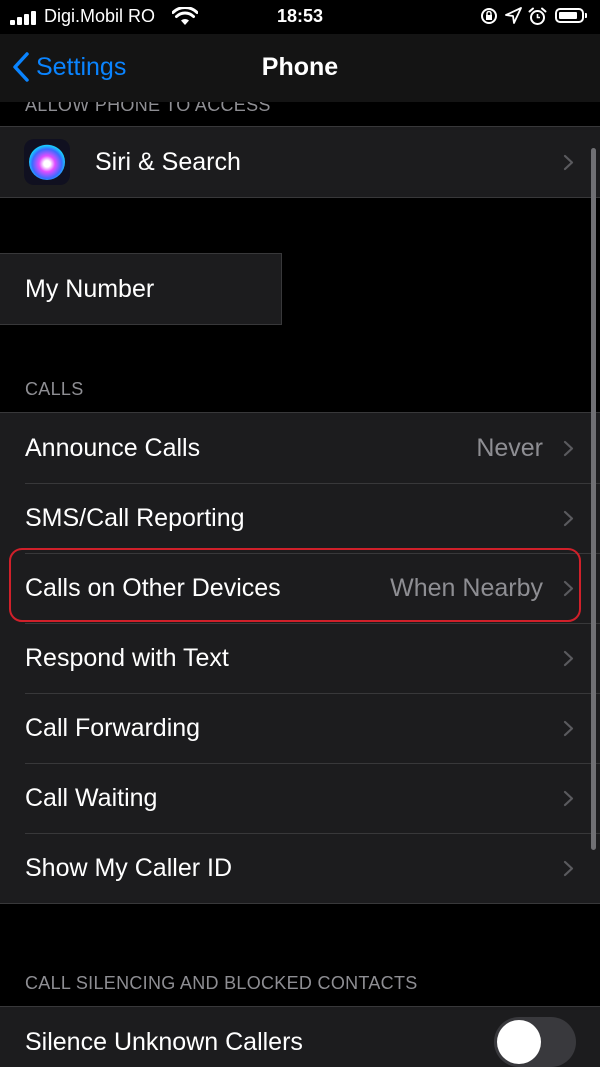  I want to click on row-label: Announce Calls, so click(113, 448).